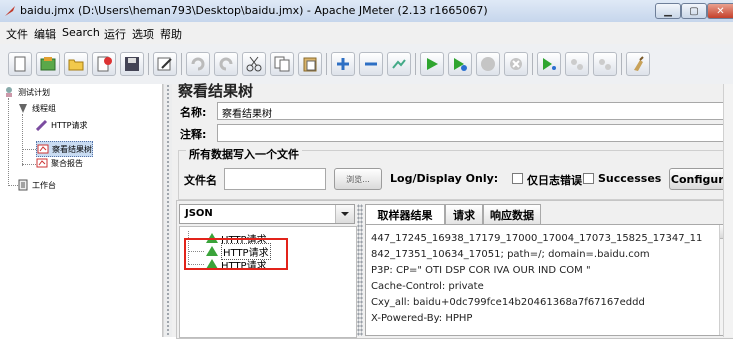 The image size is (733, 339). What do you see at coordinates (254, 64) in the screenshot?
I see `cut-button` at bounding box center [254, 64].